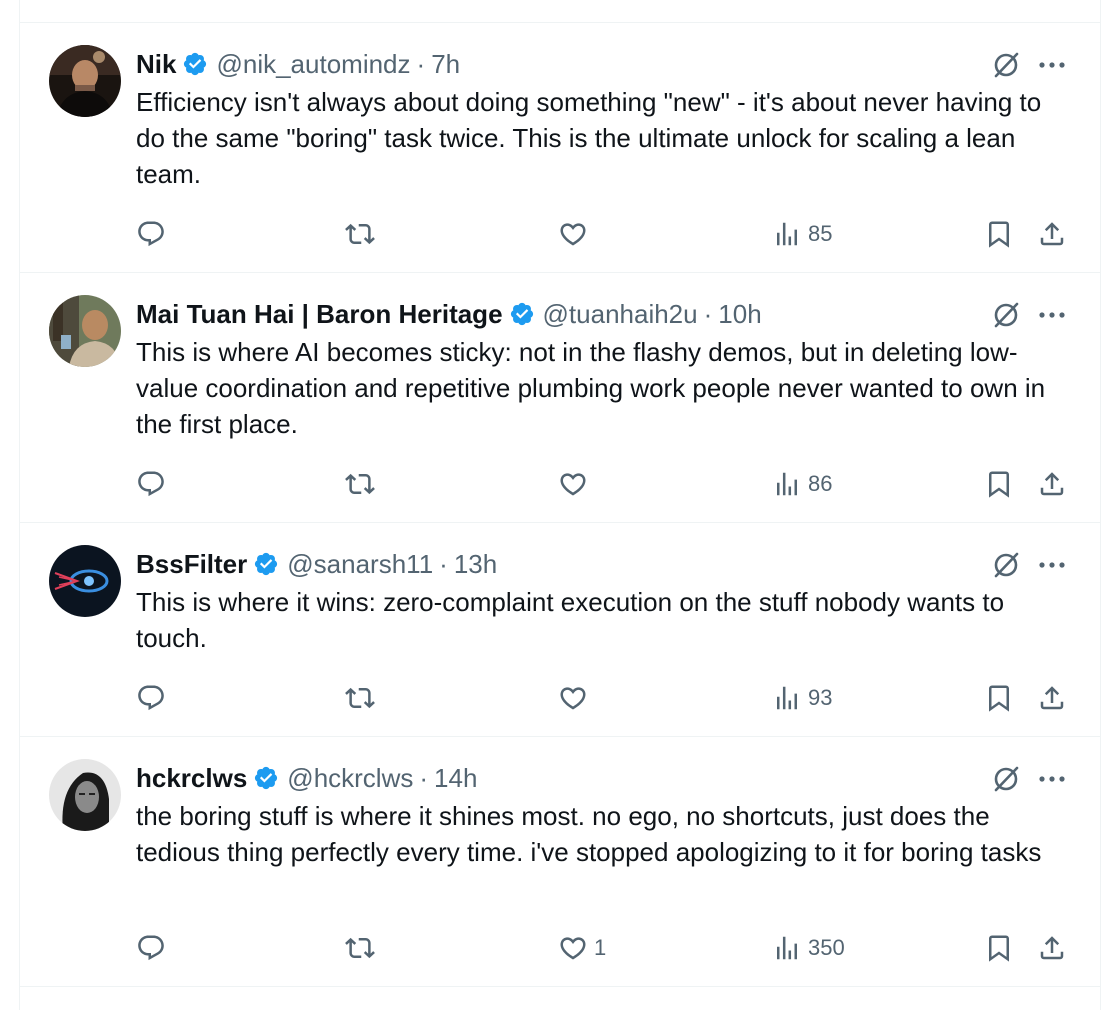  Describe the element at coordinates (350, 778) in the screenshot. I see `handle: @hckrclws` at that location.